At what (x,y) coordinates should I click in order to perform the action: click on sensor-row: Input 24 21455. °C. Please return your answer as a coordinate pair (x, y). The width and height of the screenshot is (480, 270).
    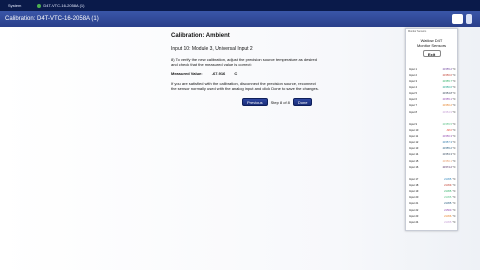
    Looking at the image, I should click on (433, 222).